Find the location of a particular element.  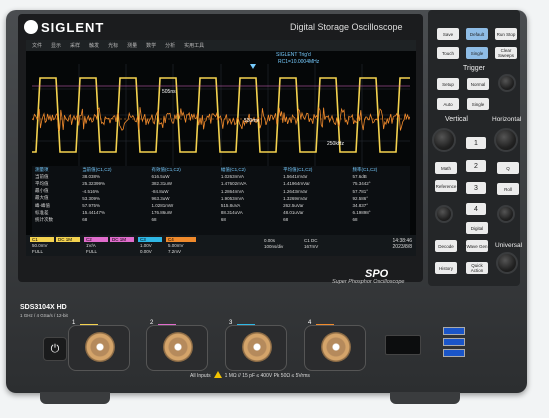

trigger-level-knob is located at coordinates (507, 83).